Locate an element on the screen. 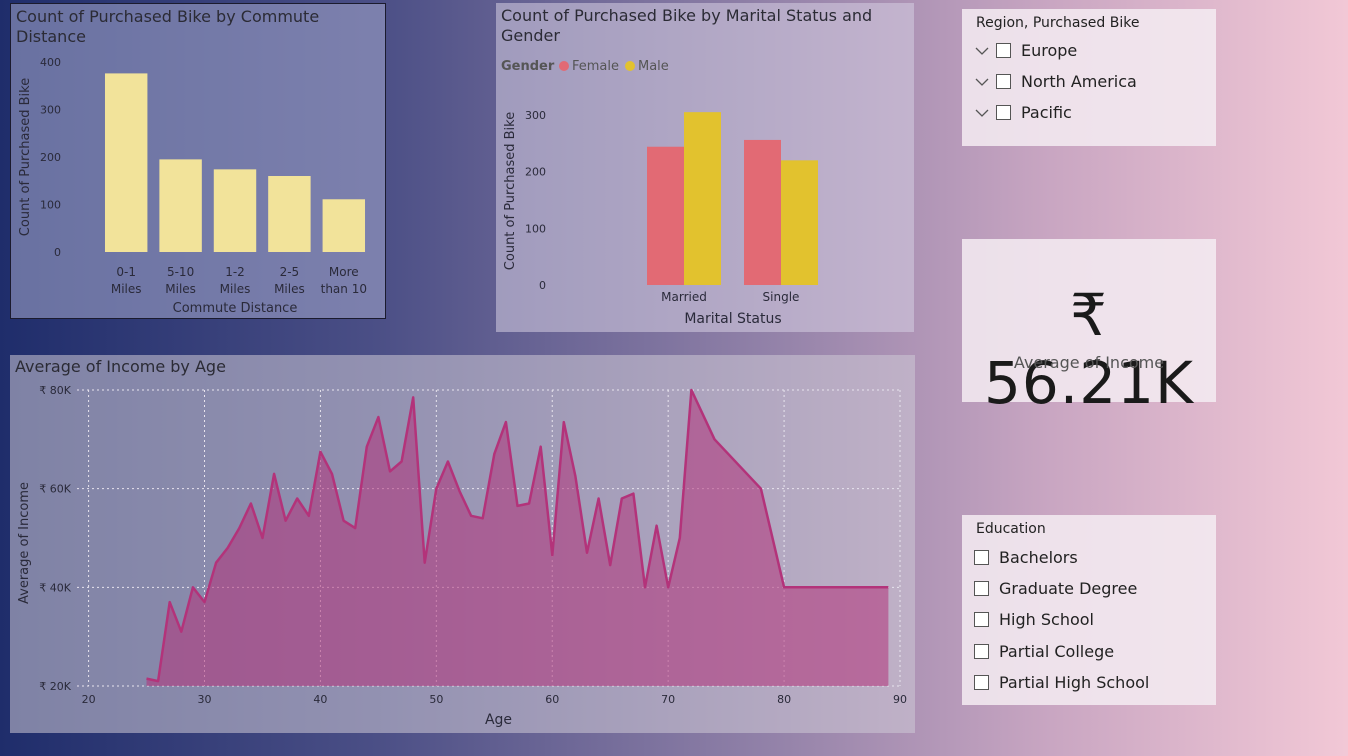 This screenshot has height=756, width=1348. checkbox-pacific is located at coordinates (1003, 112).